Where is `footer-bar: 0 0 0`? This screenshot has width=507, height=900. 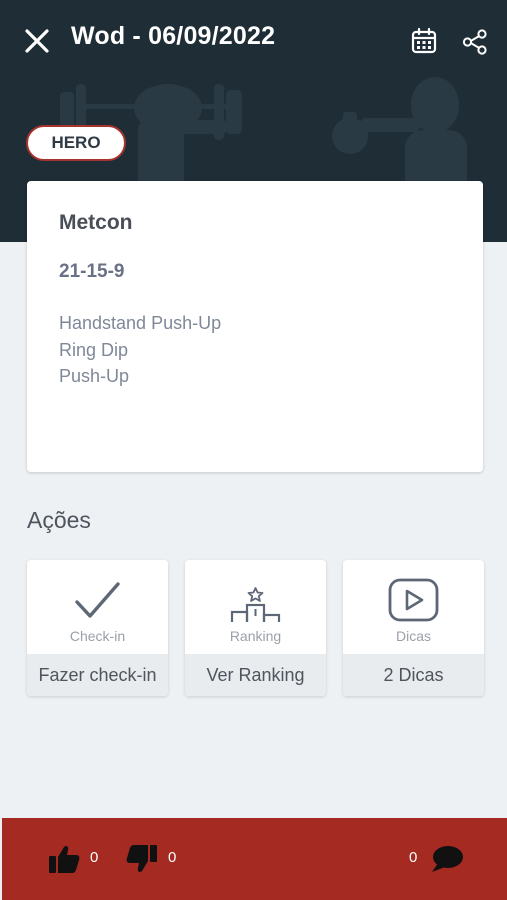
footer-bar: 0 0 0 is located at coordinates (254, 859).